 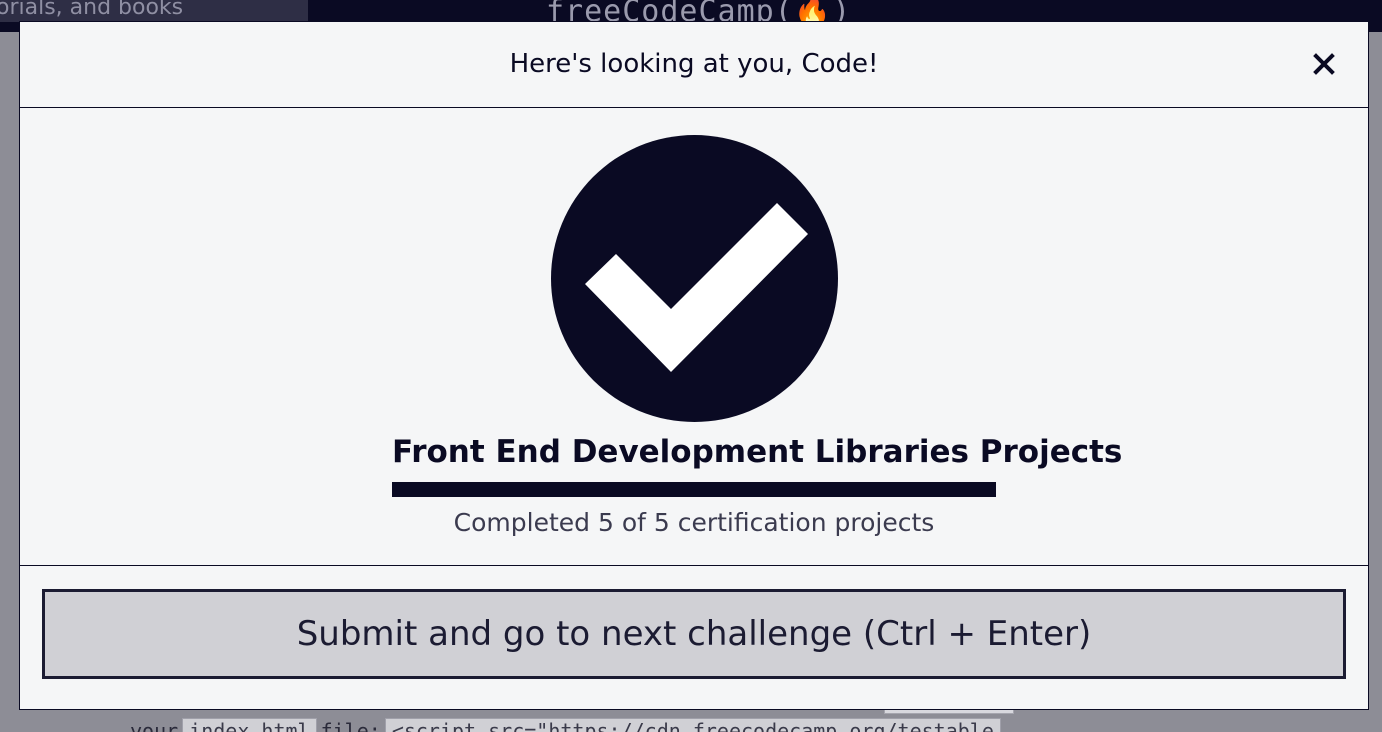 What do you see at coordinates (694, 522) in the screenshot?
I see `progress-text: Completed 5 of 5 certification projects` at bounding box center [694, 522].